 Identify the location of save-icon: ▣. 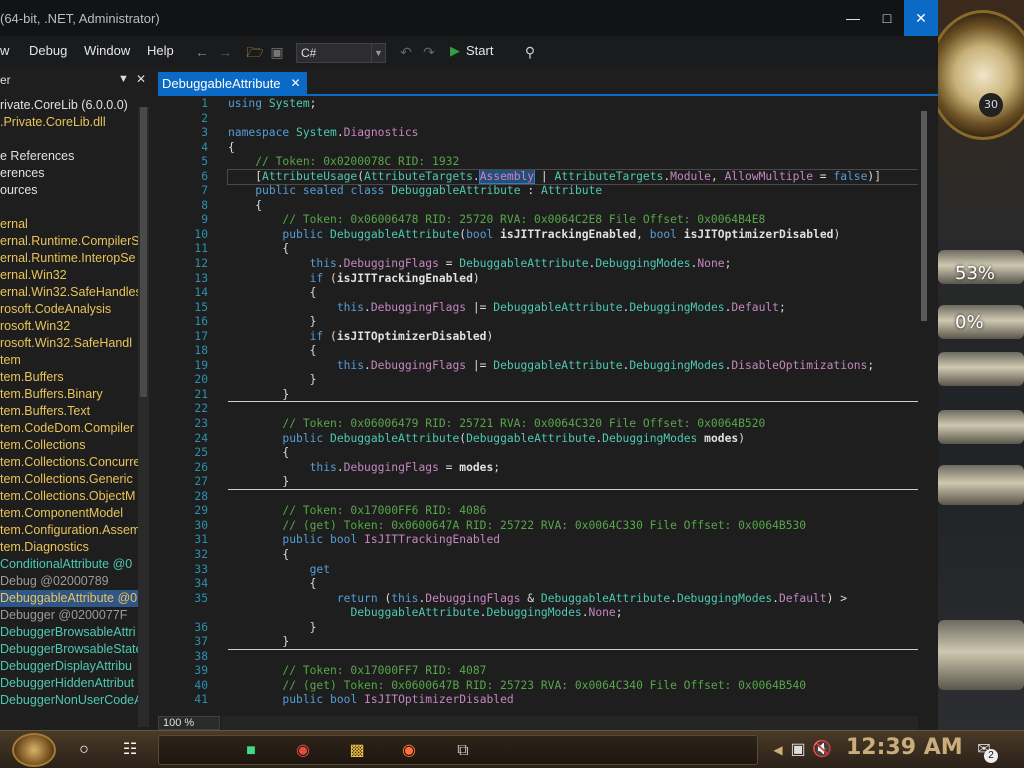
(277, 52).